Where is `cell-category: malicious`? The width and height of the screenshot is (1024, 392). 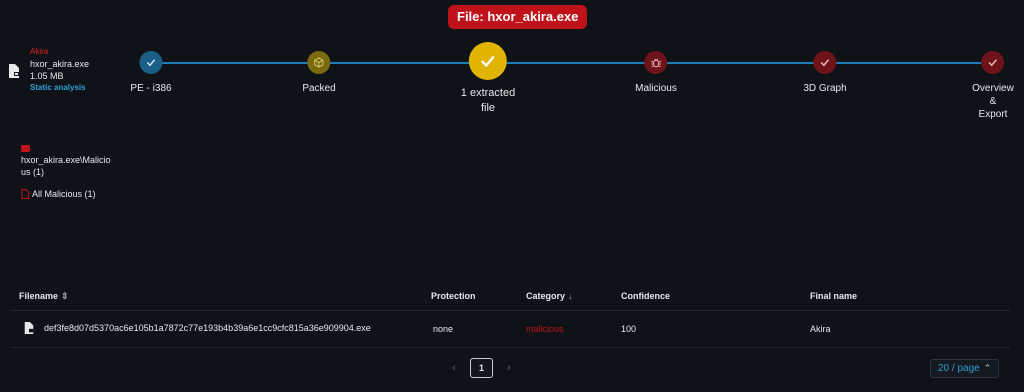
cell-category: malicious is located at coordinates (573, 329).